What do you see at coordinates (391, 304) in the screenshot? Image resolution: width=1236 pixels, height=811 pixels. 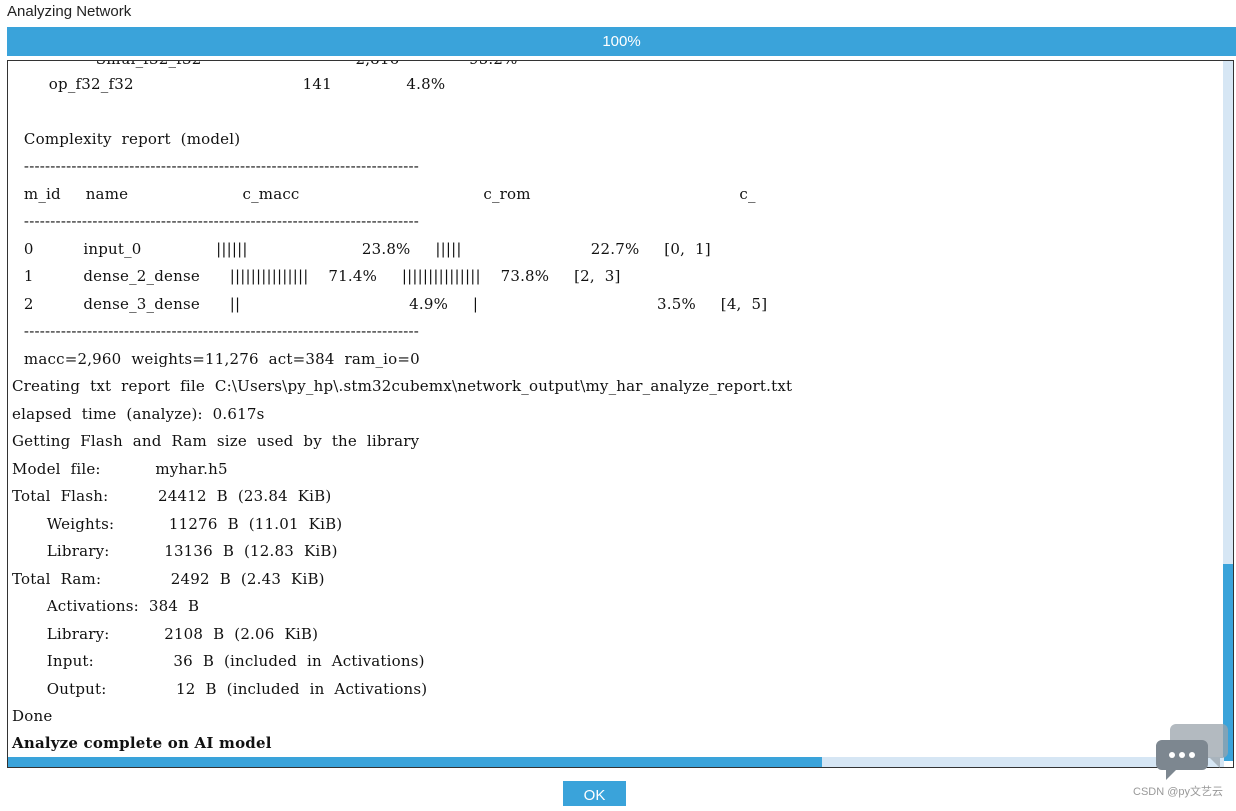 I see `console-line: 2 dense_3_dense || 4.9% | 3.5% [4, 5]` at bounding box center [391, 304].